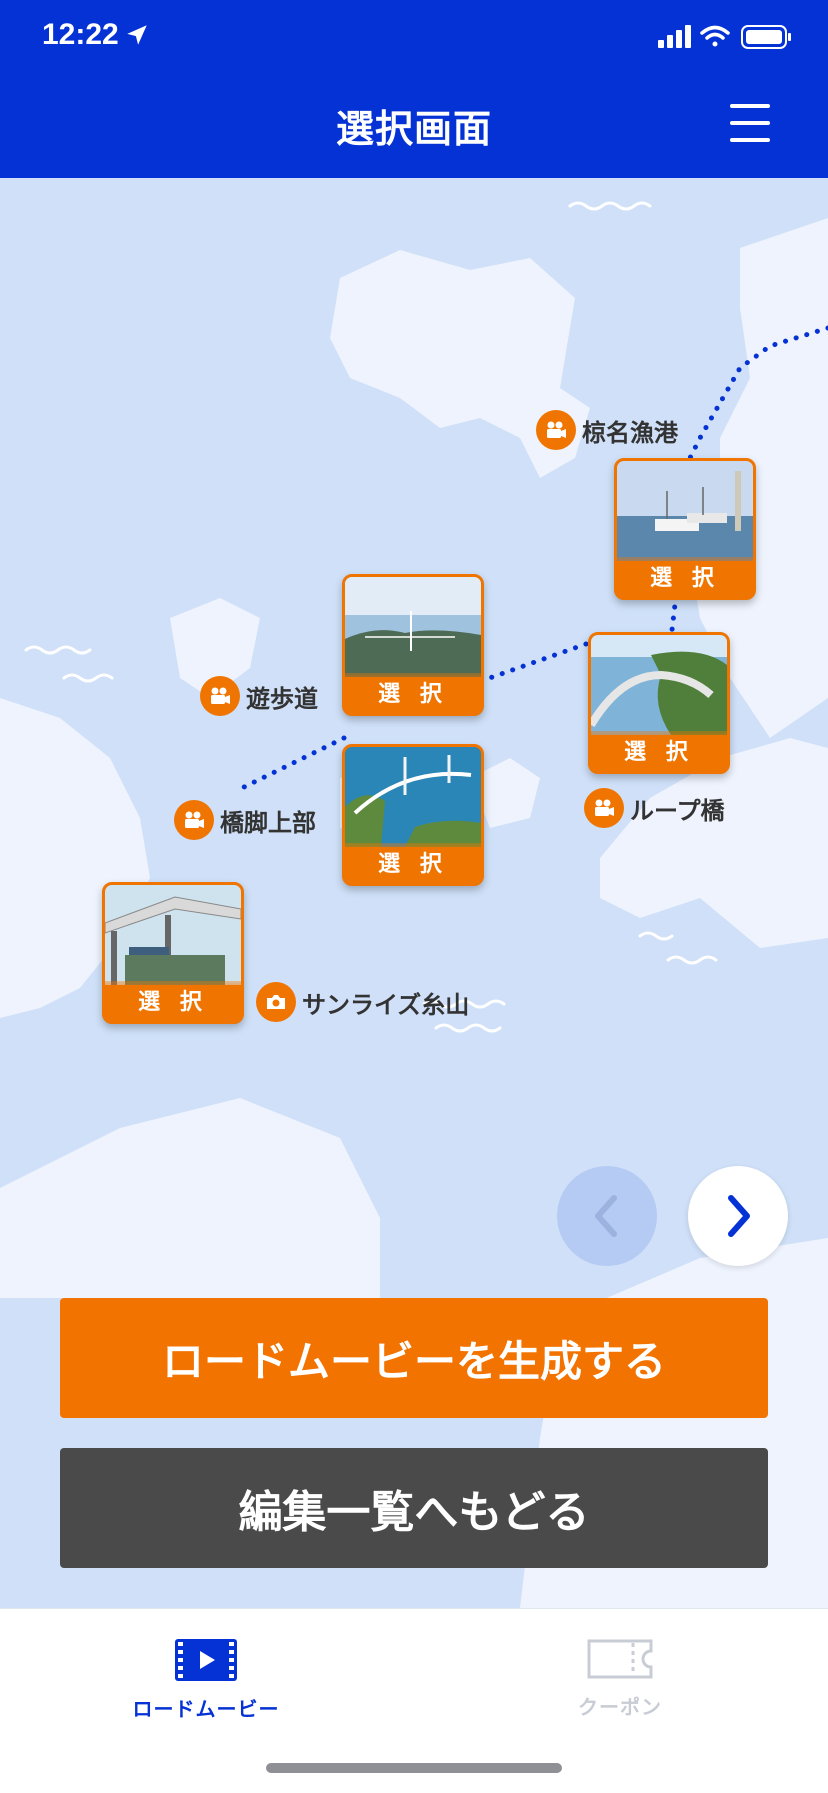 The width and height of the screenshot is (828, 1793). Describe the element at coordinates (173, 935) in the screenshot. I see `photo-building` at that location.